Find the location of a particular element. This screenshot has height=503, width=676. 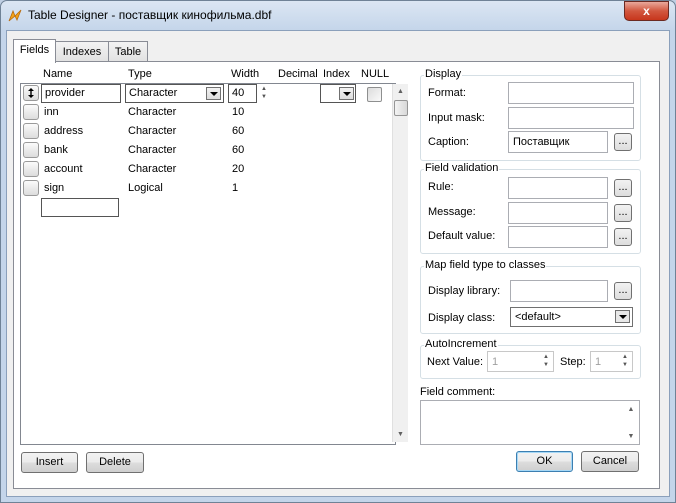

delete-button: Delete is located at coordinates (115, 462).